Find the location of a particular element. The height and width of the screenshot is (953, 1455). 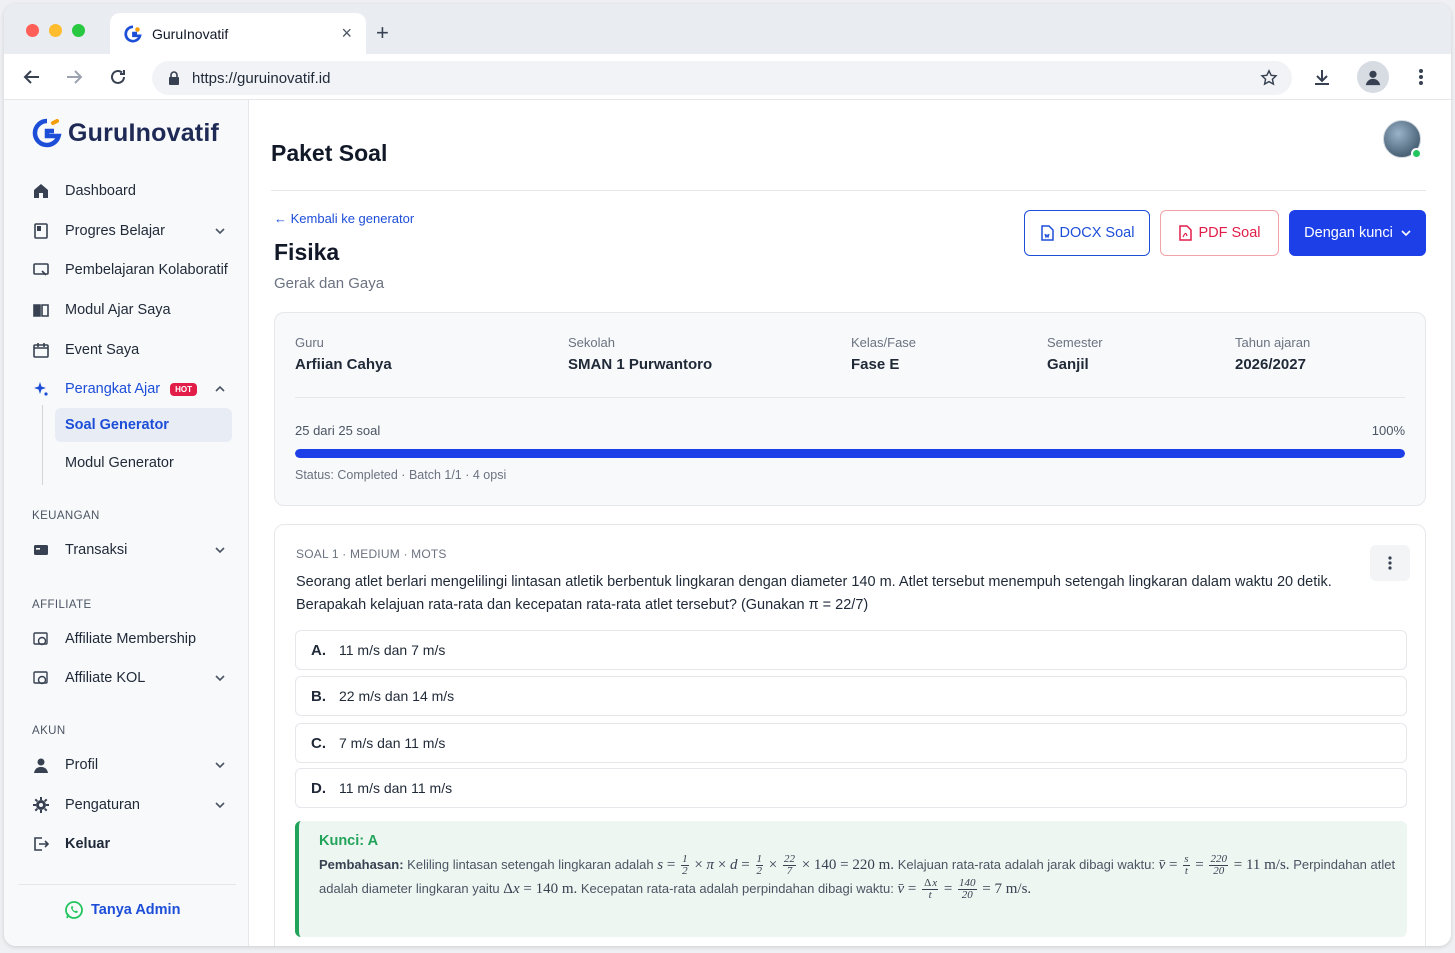

sidebar-item-label: Progres Belajar is located at coordinates (115, 231).